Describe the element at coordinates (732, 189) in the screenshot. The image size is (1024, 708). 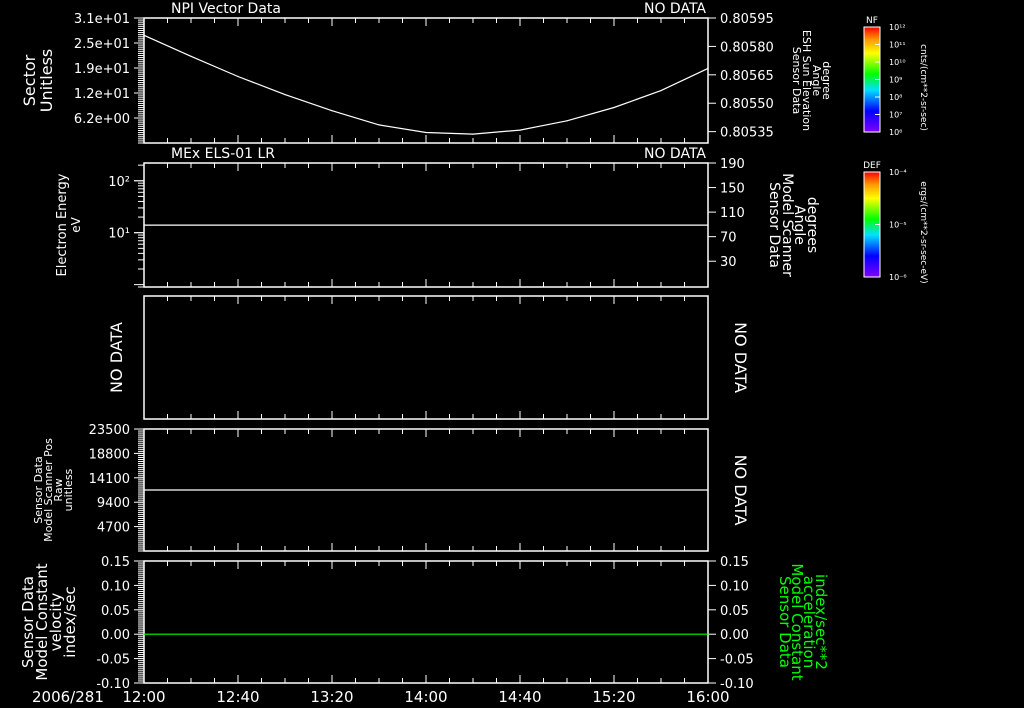
I see `y2-tick-label: 150` at that location.